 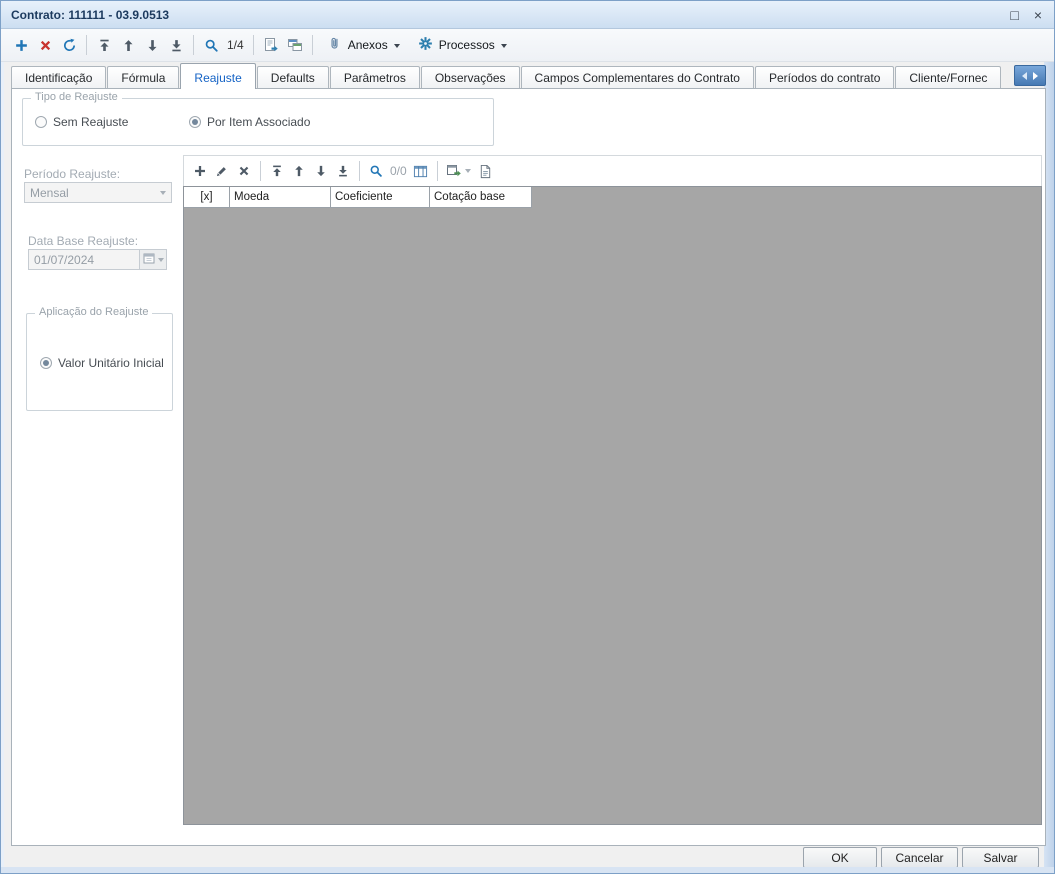 I want to click on grid-column-chooser-button, so click(x=421, y=171).